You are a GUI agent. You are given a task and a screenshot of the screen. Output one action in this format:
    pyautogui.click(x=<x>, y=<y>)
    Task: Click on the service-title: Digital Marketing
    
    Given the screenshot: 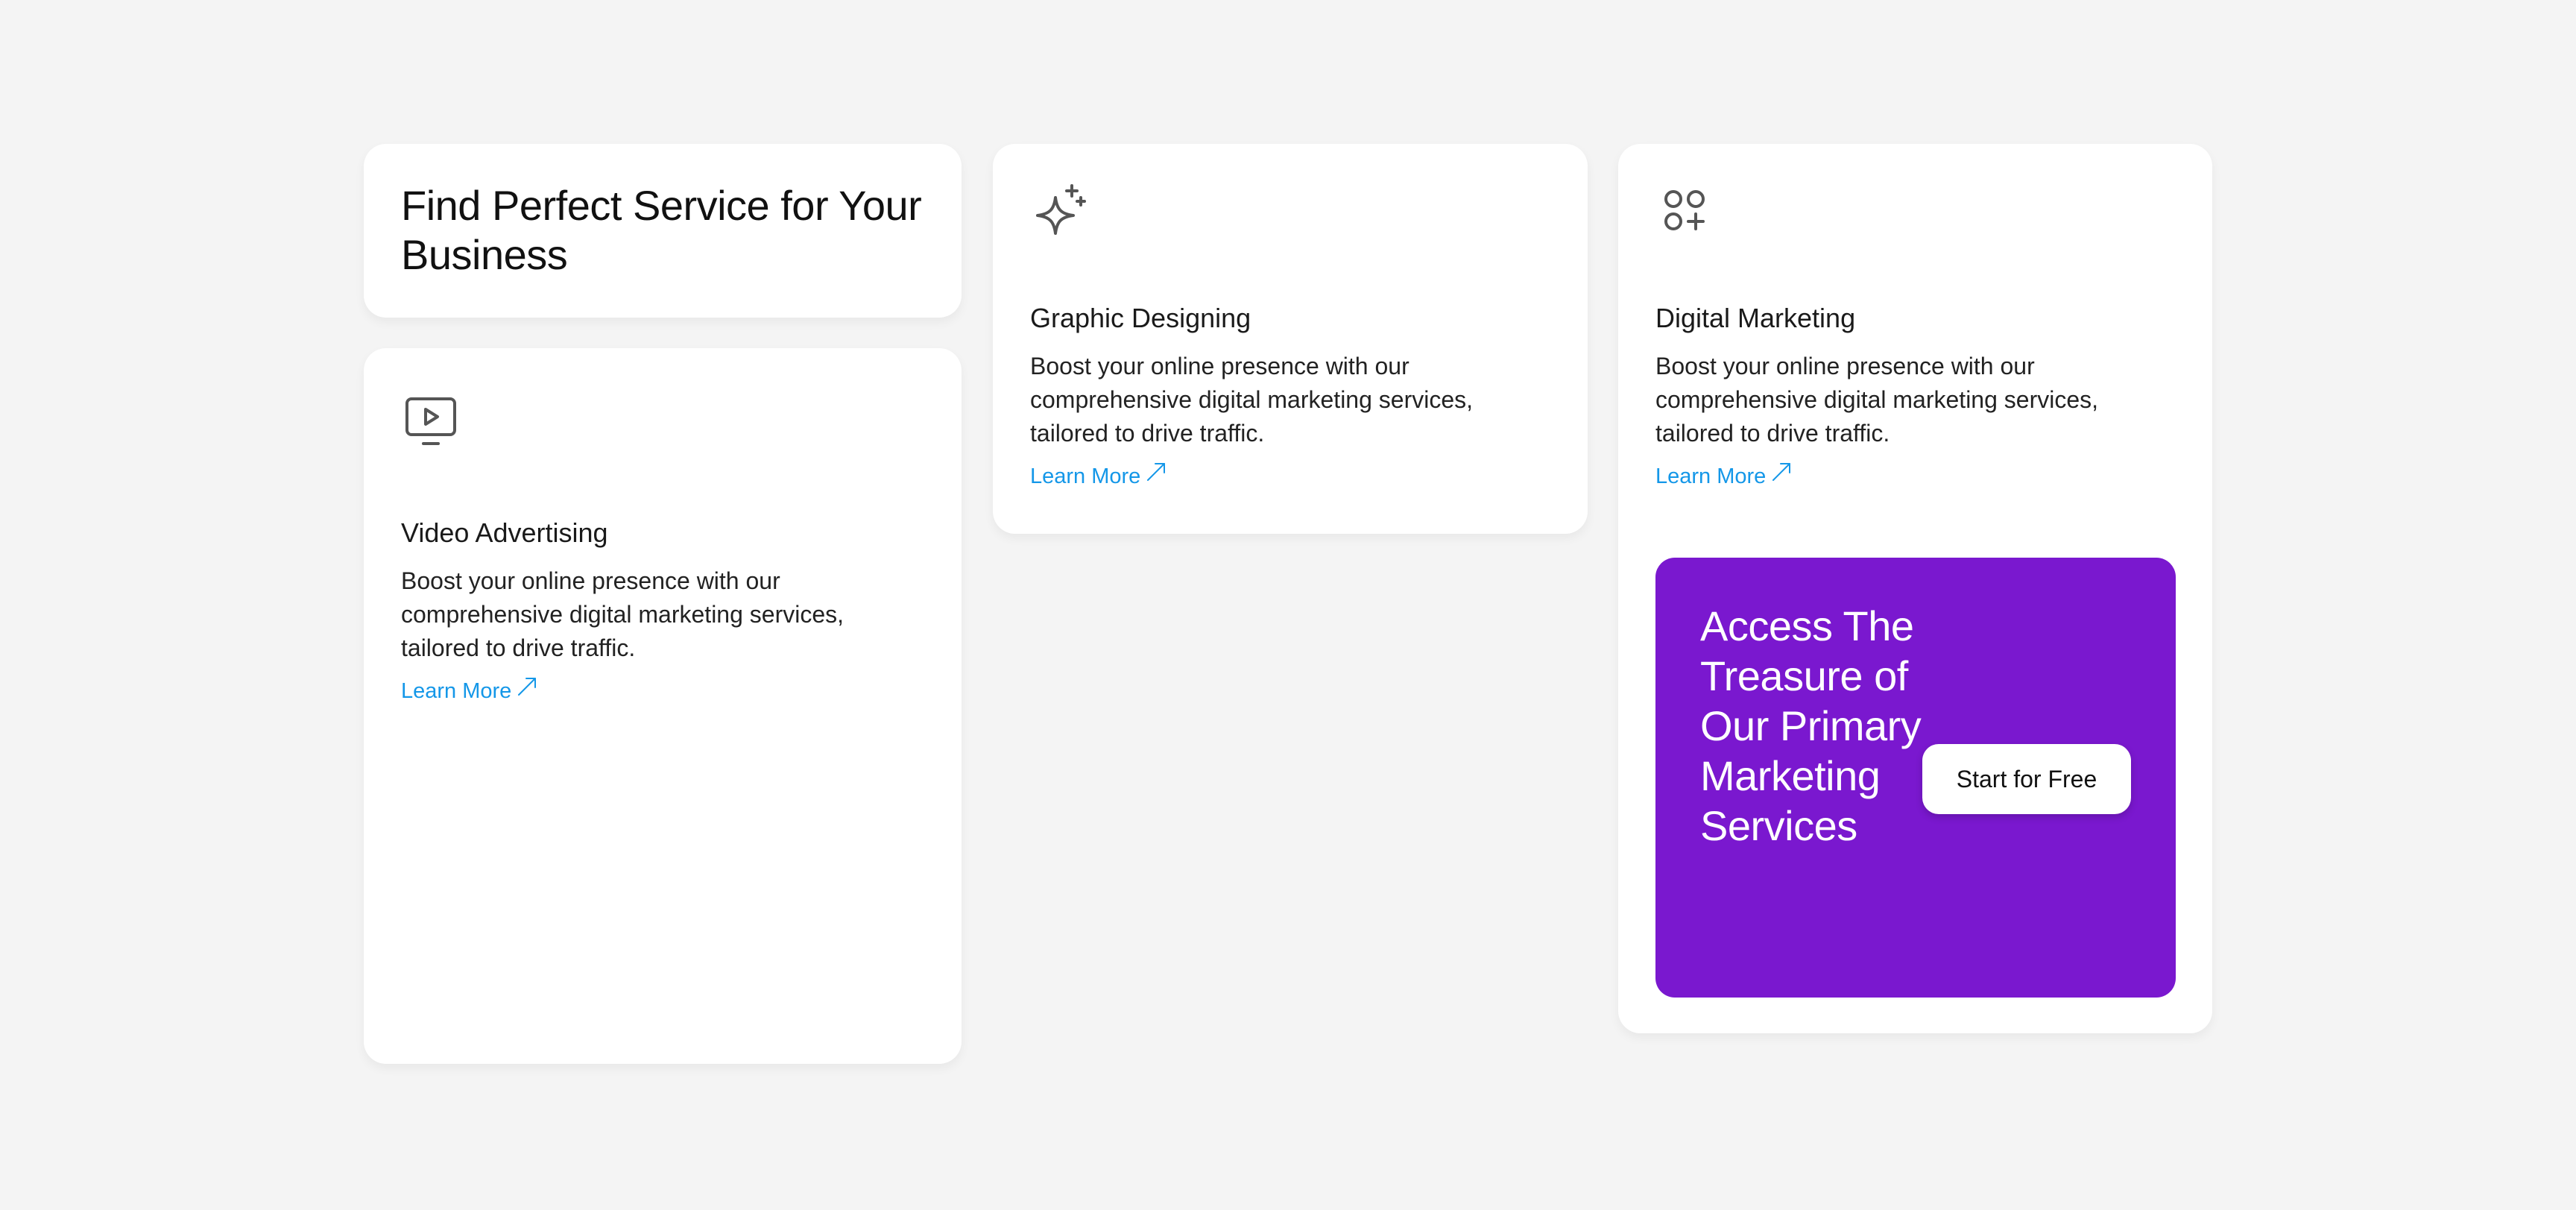 What is the action you would take?
    pyautogui.click(x=1756, y=318)
    